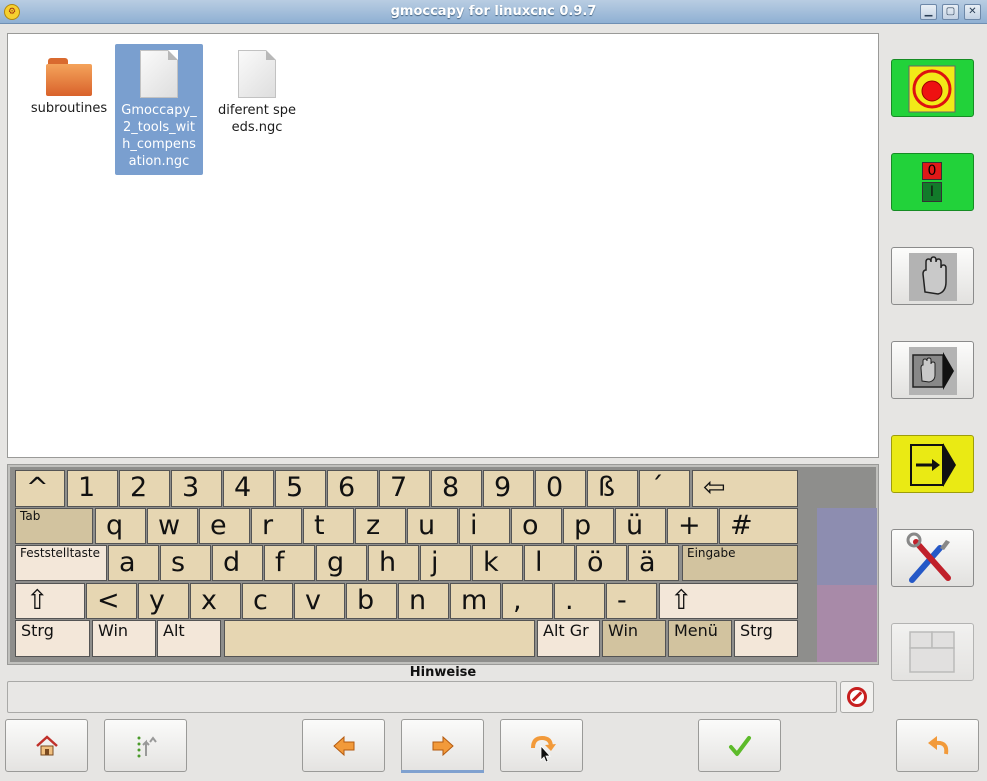  What do you see at coordinates (549, 563) in the screenshot?
I see `key: l` at bounding box center [549, 563].